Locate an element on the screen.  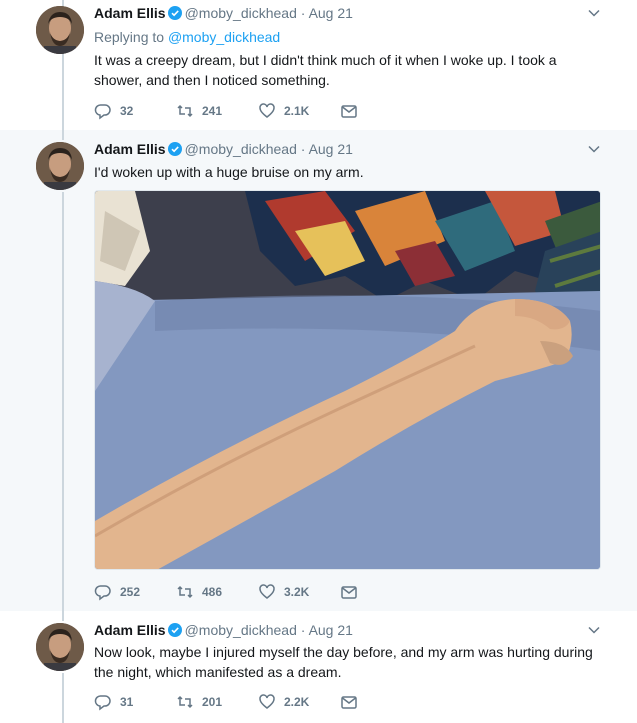
tweet-actions: 32 241 2.1K is located at coordinates (229, 111).